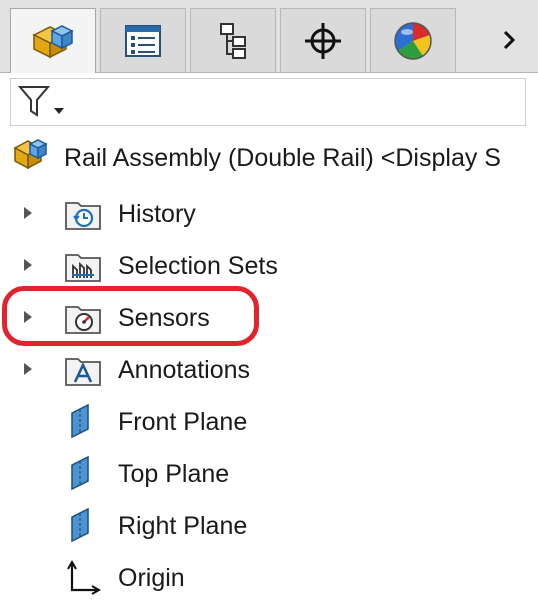 This screenshot has width=538, height=602. Describe the element at coordinates (83, 216) in the screenshot. I see `history-folder-icon` at that location.